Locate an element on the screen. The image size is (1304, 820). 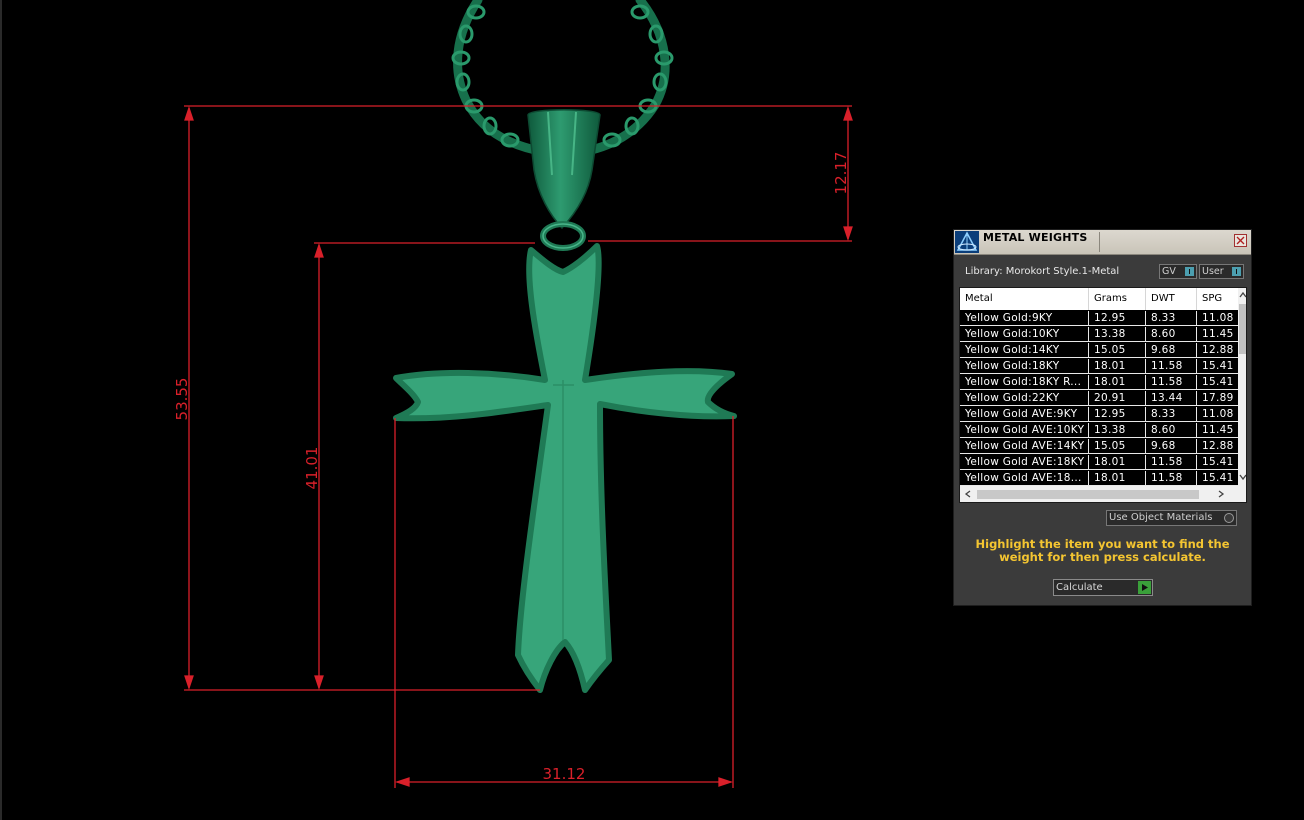
use-object-materials-toggle: Use Object Materials is located at coordinates (1171, 518).